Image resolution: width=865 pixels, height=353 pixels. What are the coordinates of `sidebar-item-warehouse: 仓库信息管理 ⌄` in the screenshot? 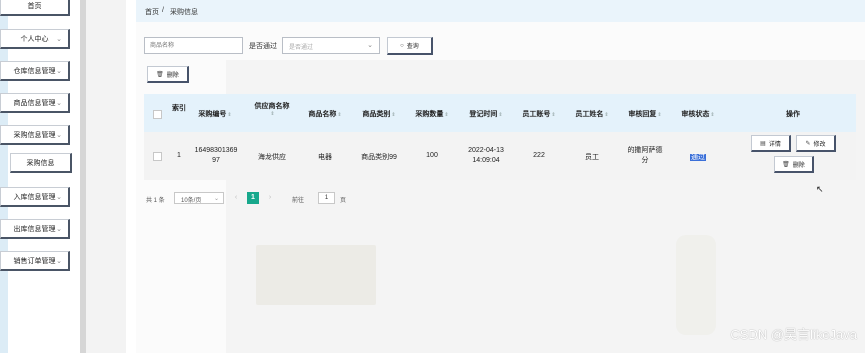 It's located at (35, 71).